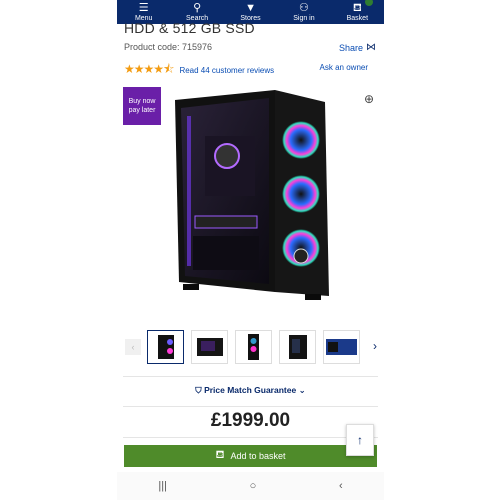 The width and height of the screenshot is (500, 500). Describe the element at coordinates (350, 47) in the screenshot. I see `share-label: Share` at that location.